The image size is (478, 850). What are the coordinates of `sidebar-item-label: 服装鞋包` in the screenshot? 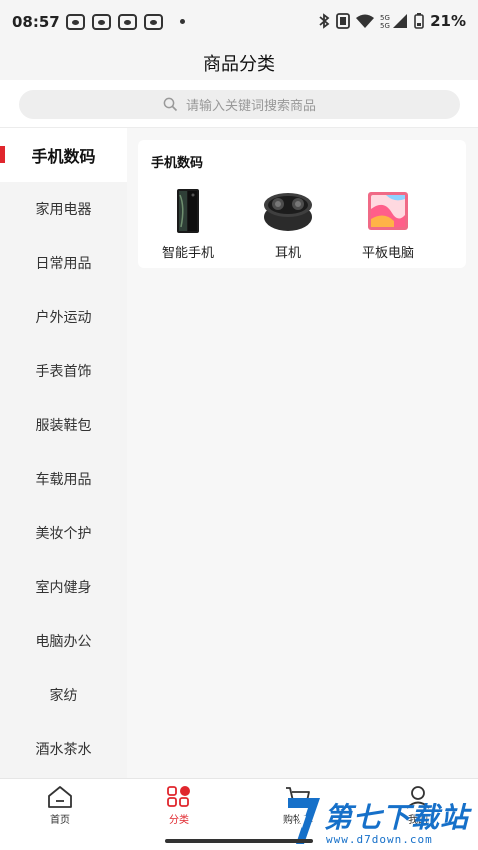 It's located at (63, 426).